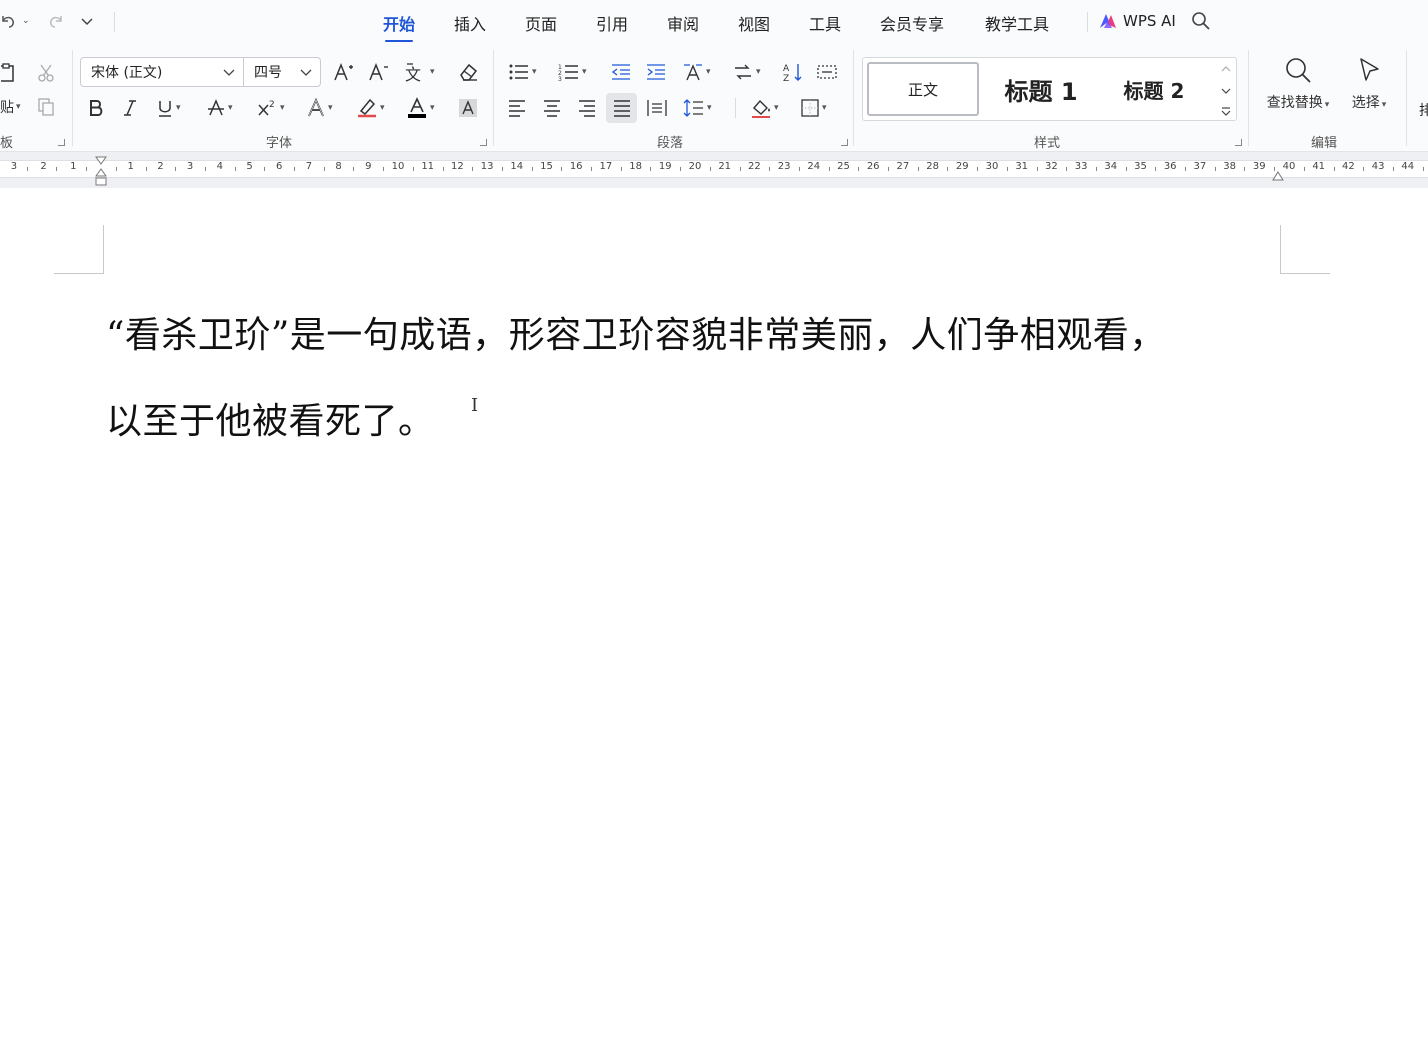 The height and width of the screenshot is (1061, 1428). I want to click on highlight-button: ▾, so click(370, 108).